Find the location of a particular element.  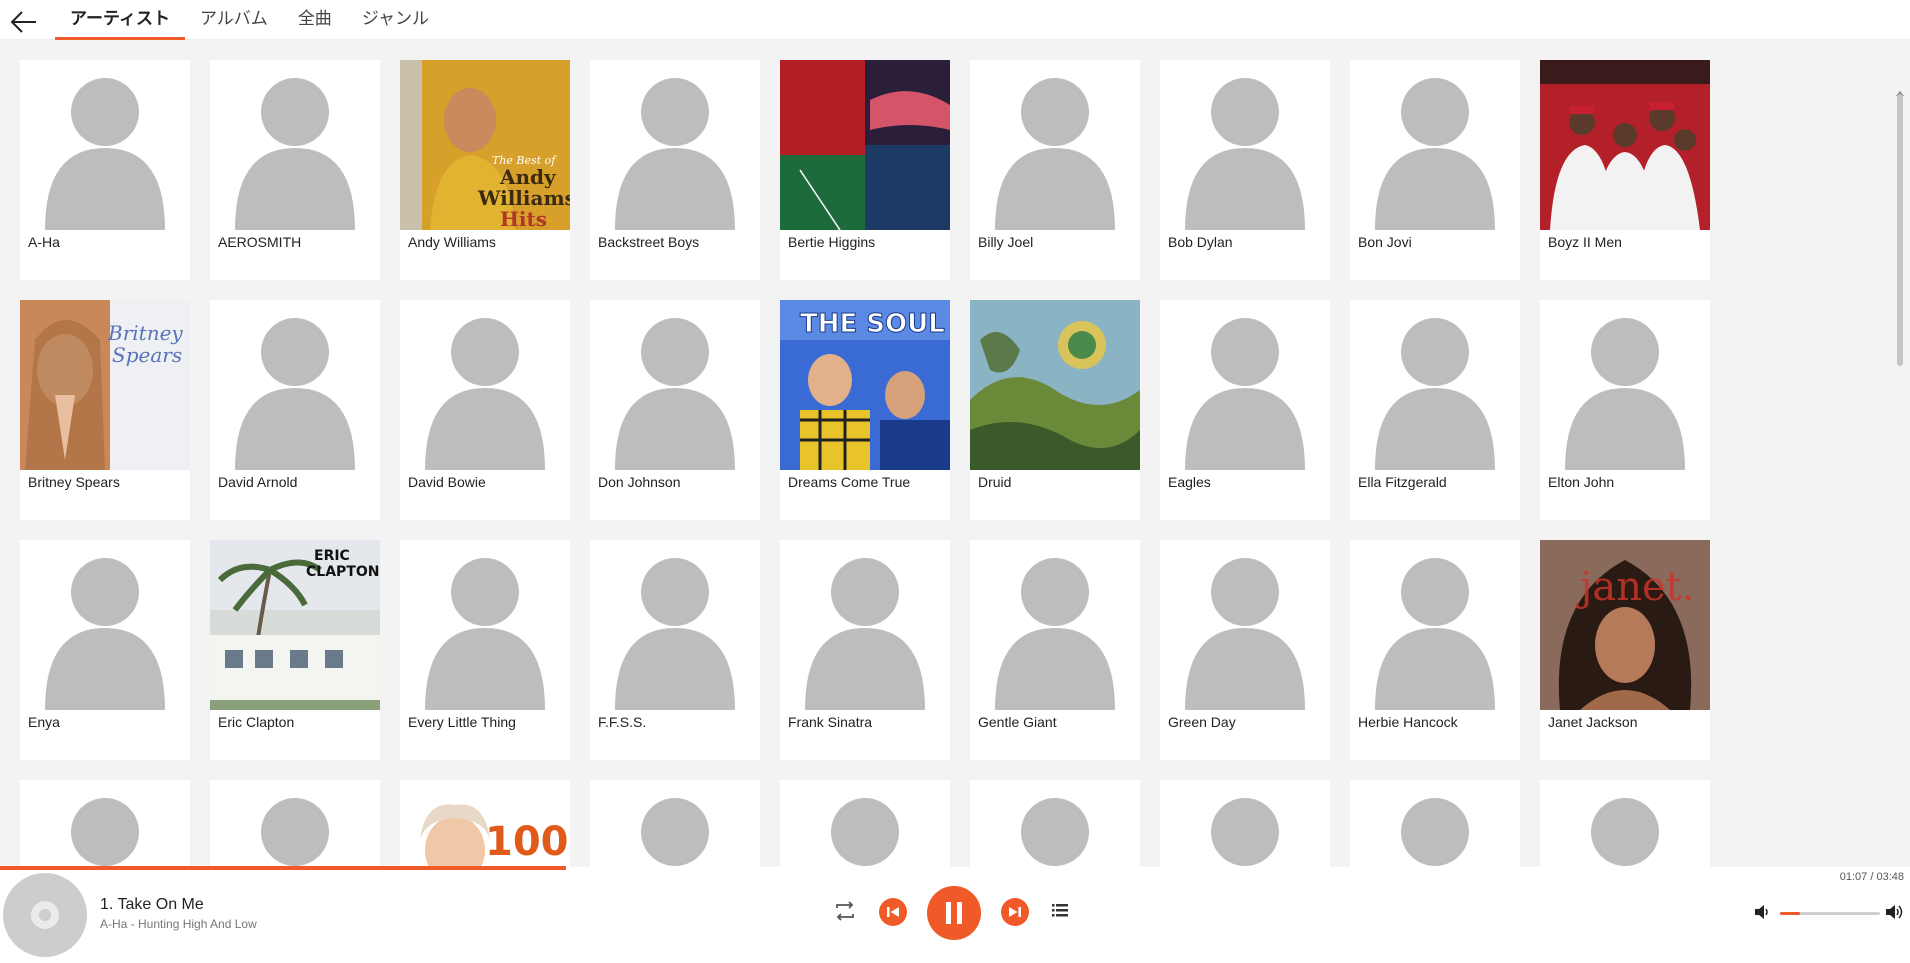

pause-icon is located at coordinates (954, 915).